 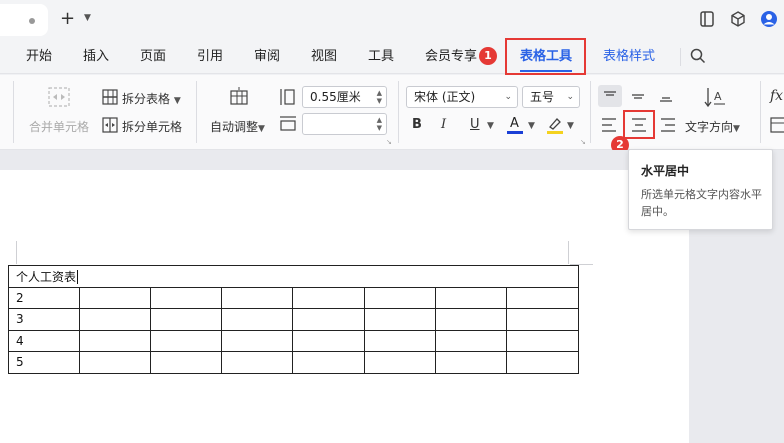 What do you see at coordinates (443, 124) in the screenshot?
I see `italic-button: I` at bounding box center [443, 124].